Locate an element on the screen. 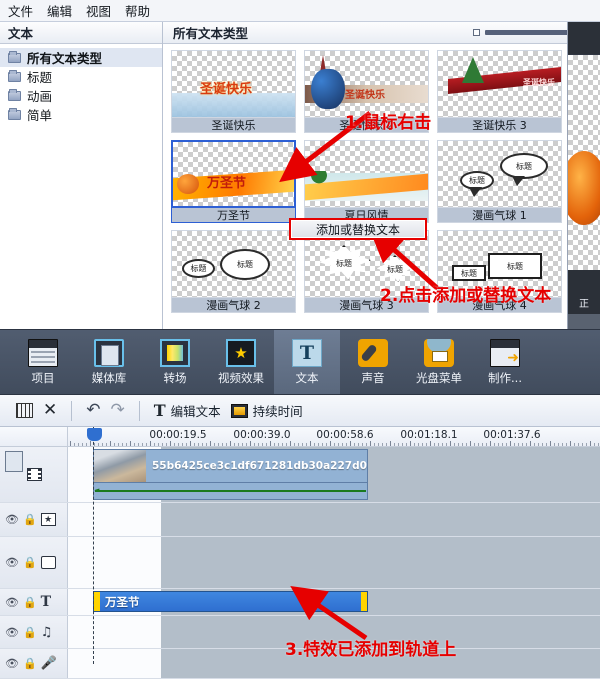  annotation-step-2: 2.点击添加或替换文本 is located at coordinates (466, 296).